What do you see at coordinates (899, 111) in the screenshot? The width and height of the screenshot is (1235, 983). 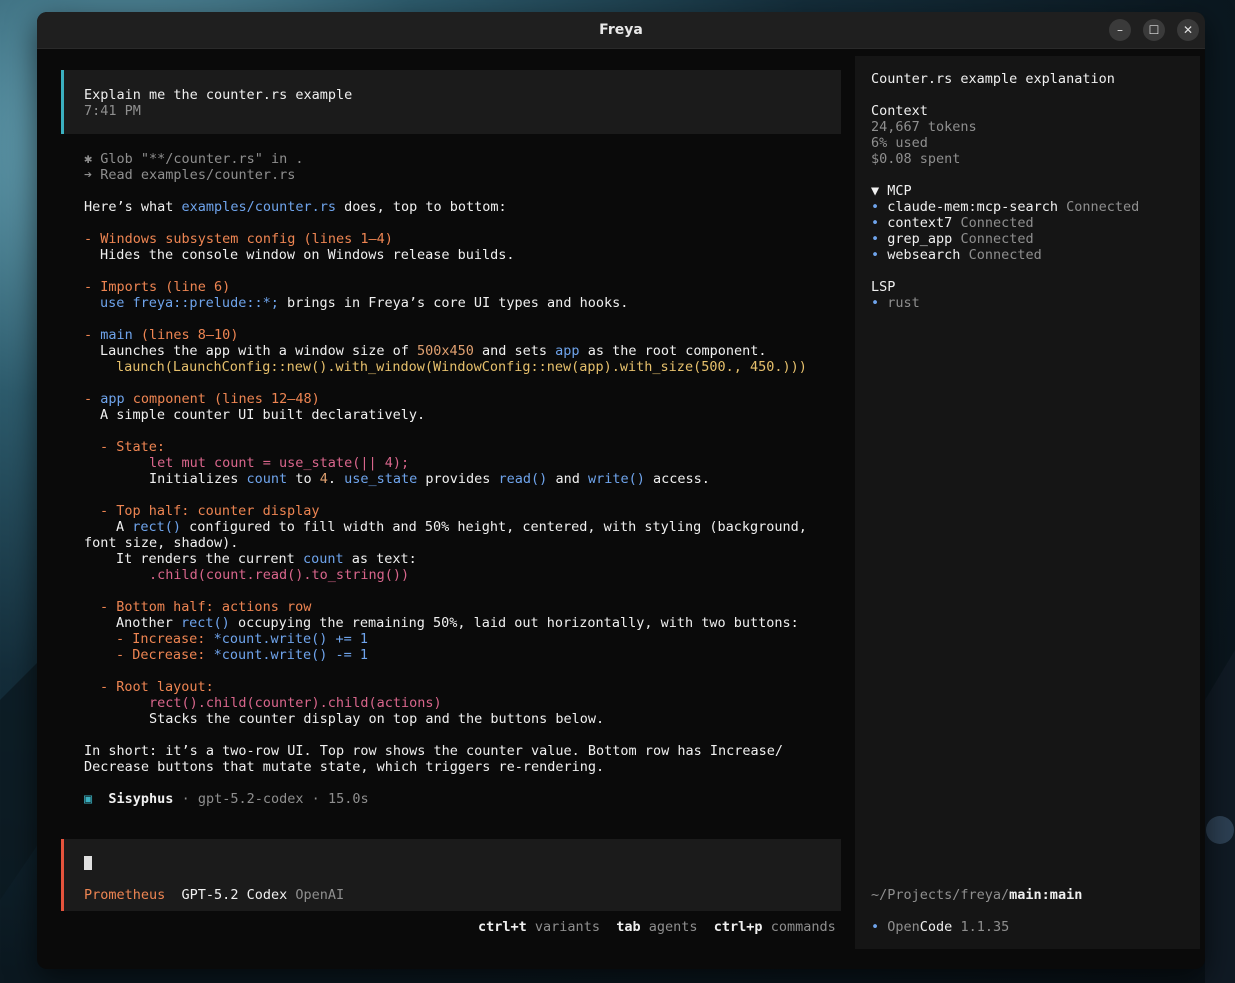 I see `context-label: Context` at bounding box center [899, 111].